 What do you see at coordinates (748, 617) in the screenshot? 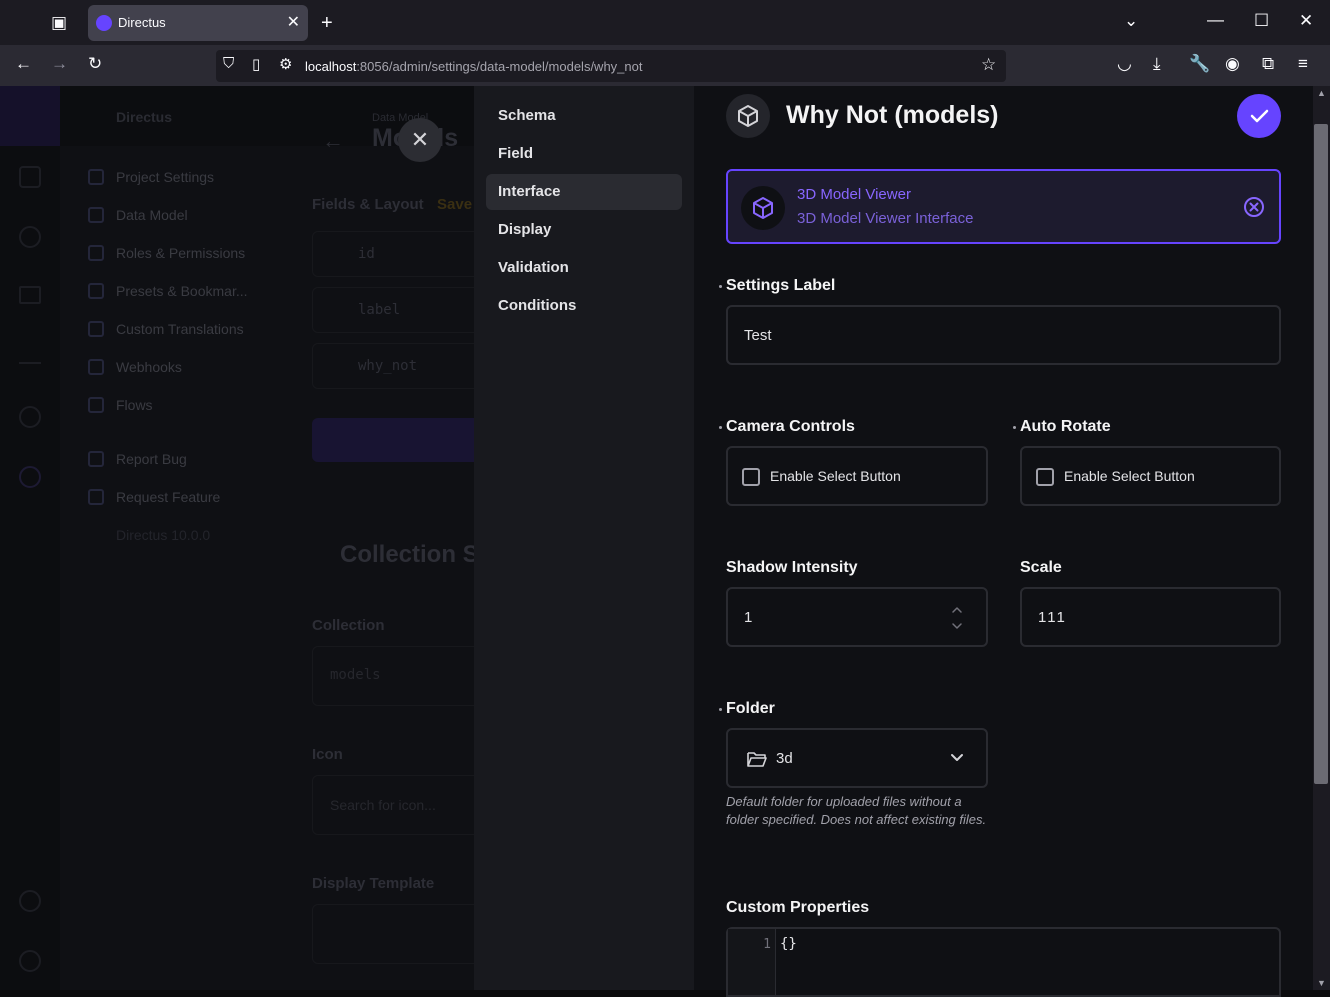
I see `shadow-intensity-value: 1` at bounding box center [748, 617].